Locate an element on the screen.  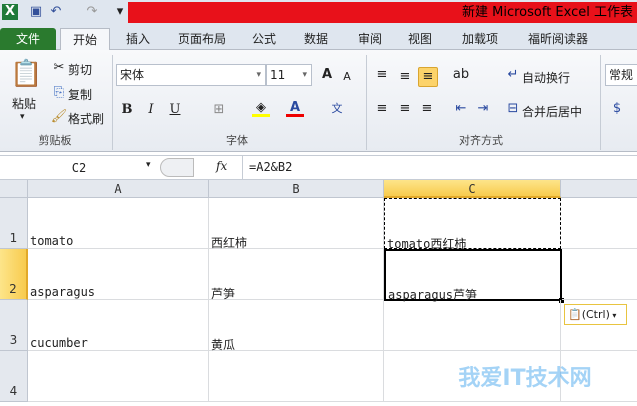
cell-c2-selected: asparagus芦笋 is located at coordinates (473, 275).